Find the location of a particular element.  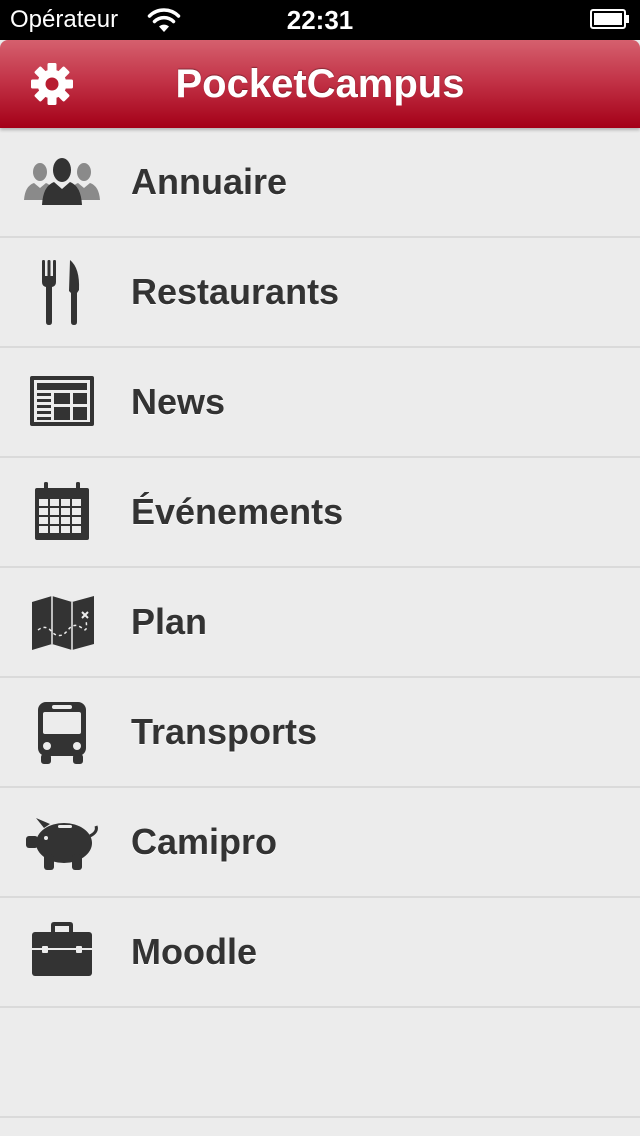

navigation-bar: PocketCampus is located at coordinates (320, 84).